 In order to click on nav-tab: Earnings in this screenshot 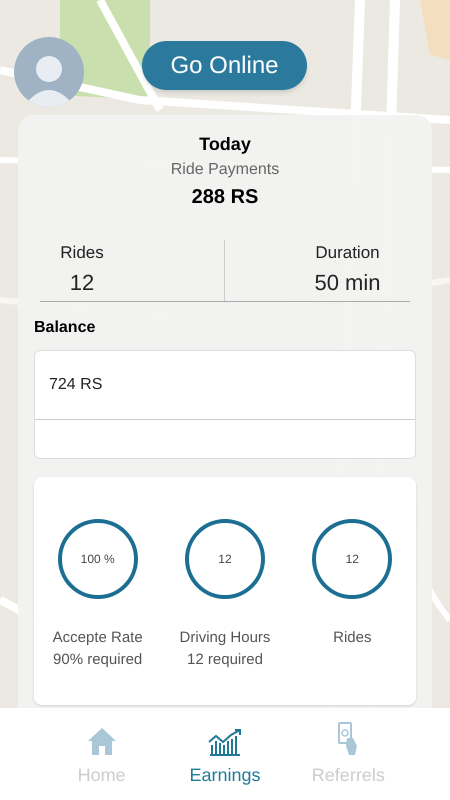, I will do `click(224, 754)`.